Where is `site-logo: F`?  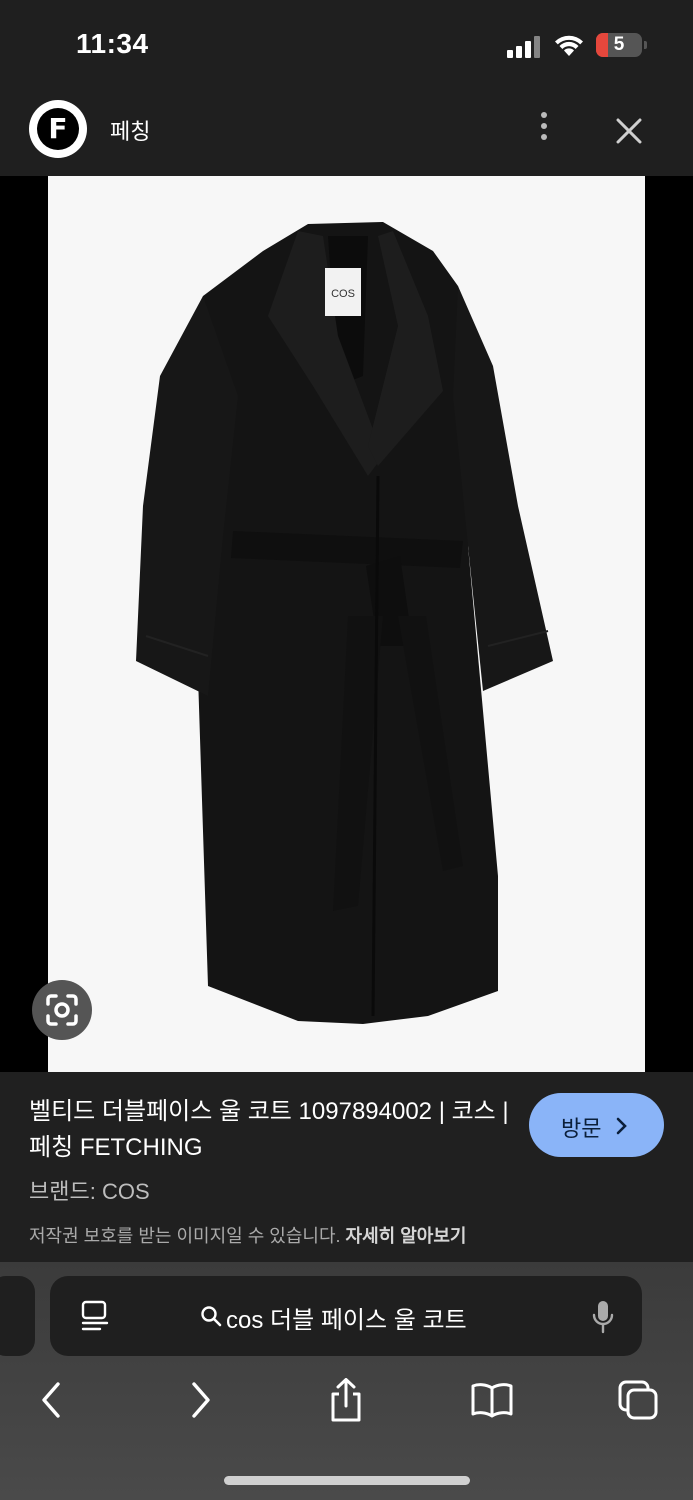 site-logo: F is located at coordinates (58, 129).